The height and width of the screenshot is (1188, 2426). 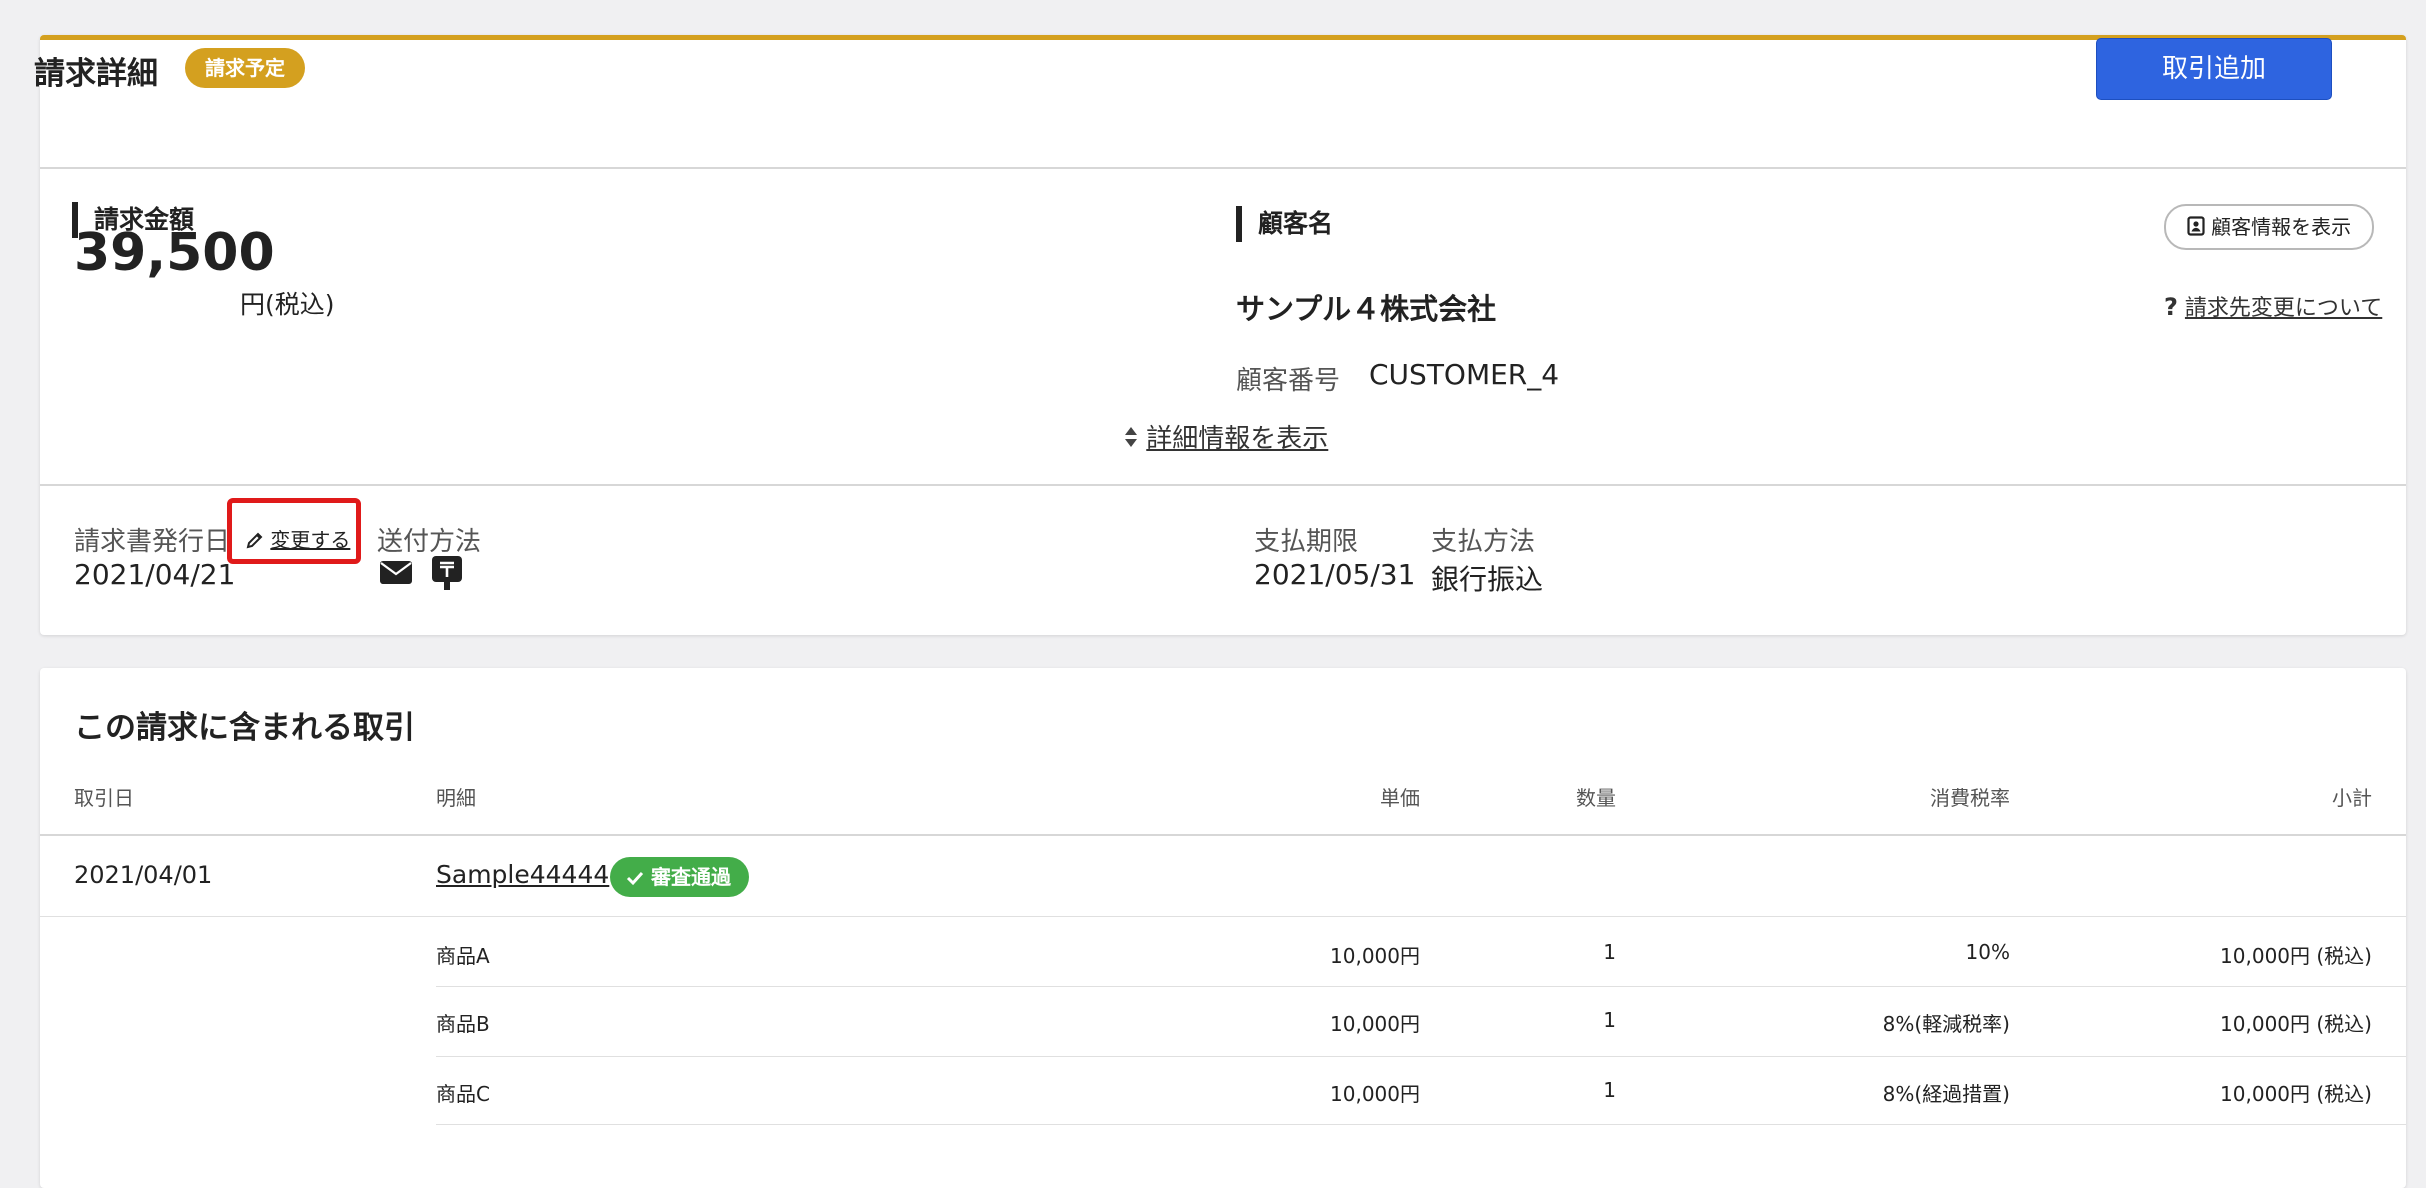 What do you see at coordinates (463, 1094) in the screenshot?
I see `item-name: 商品C` at bounding box center [463, 1094].